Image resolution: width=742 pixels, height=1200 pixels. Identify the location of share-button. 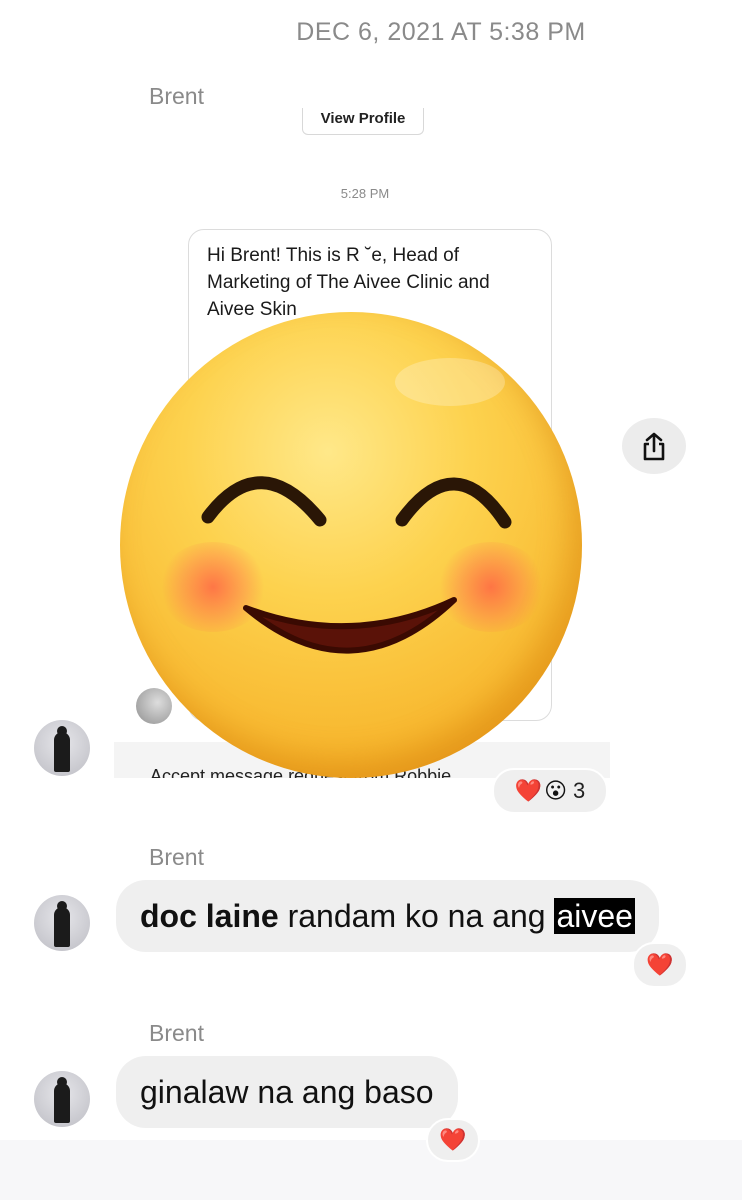
(654, 446).